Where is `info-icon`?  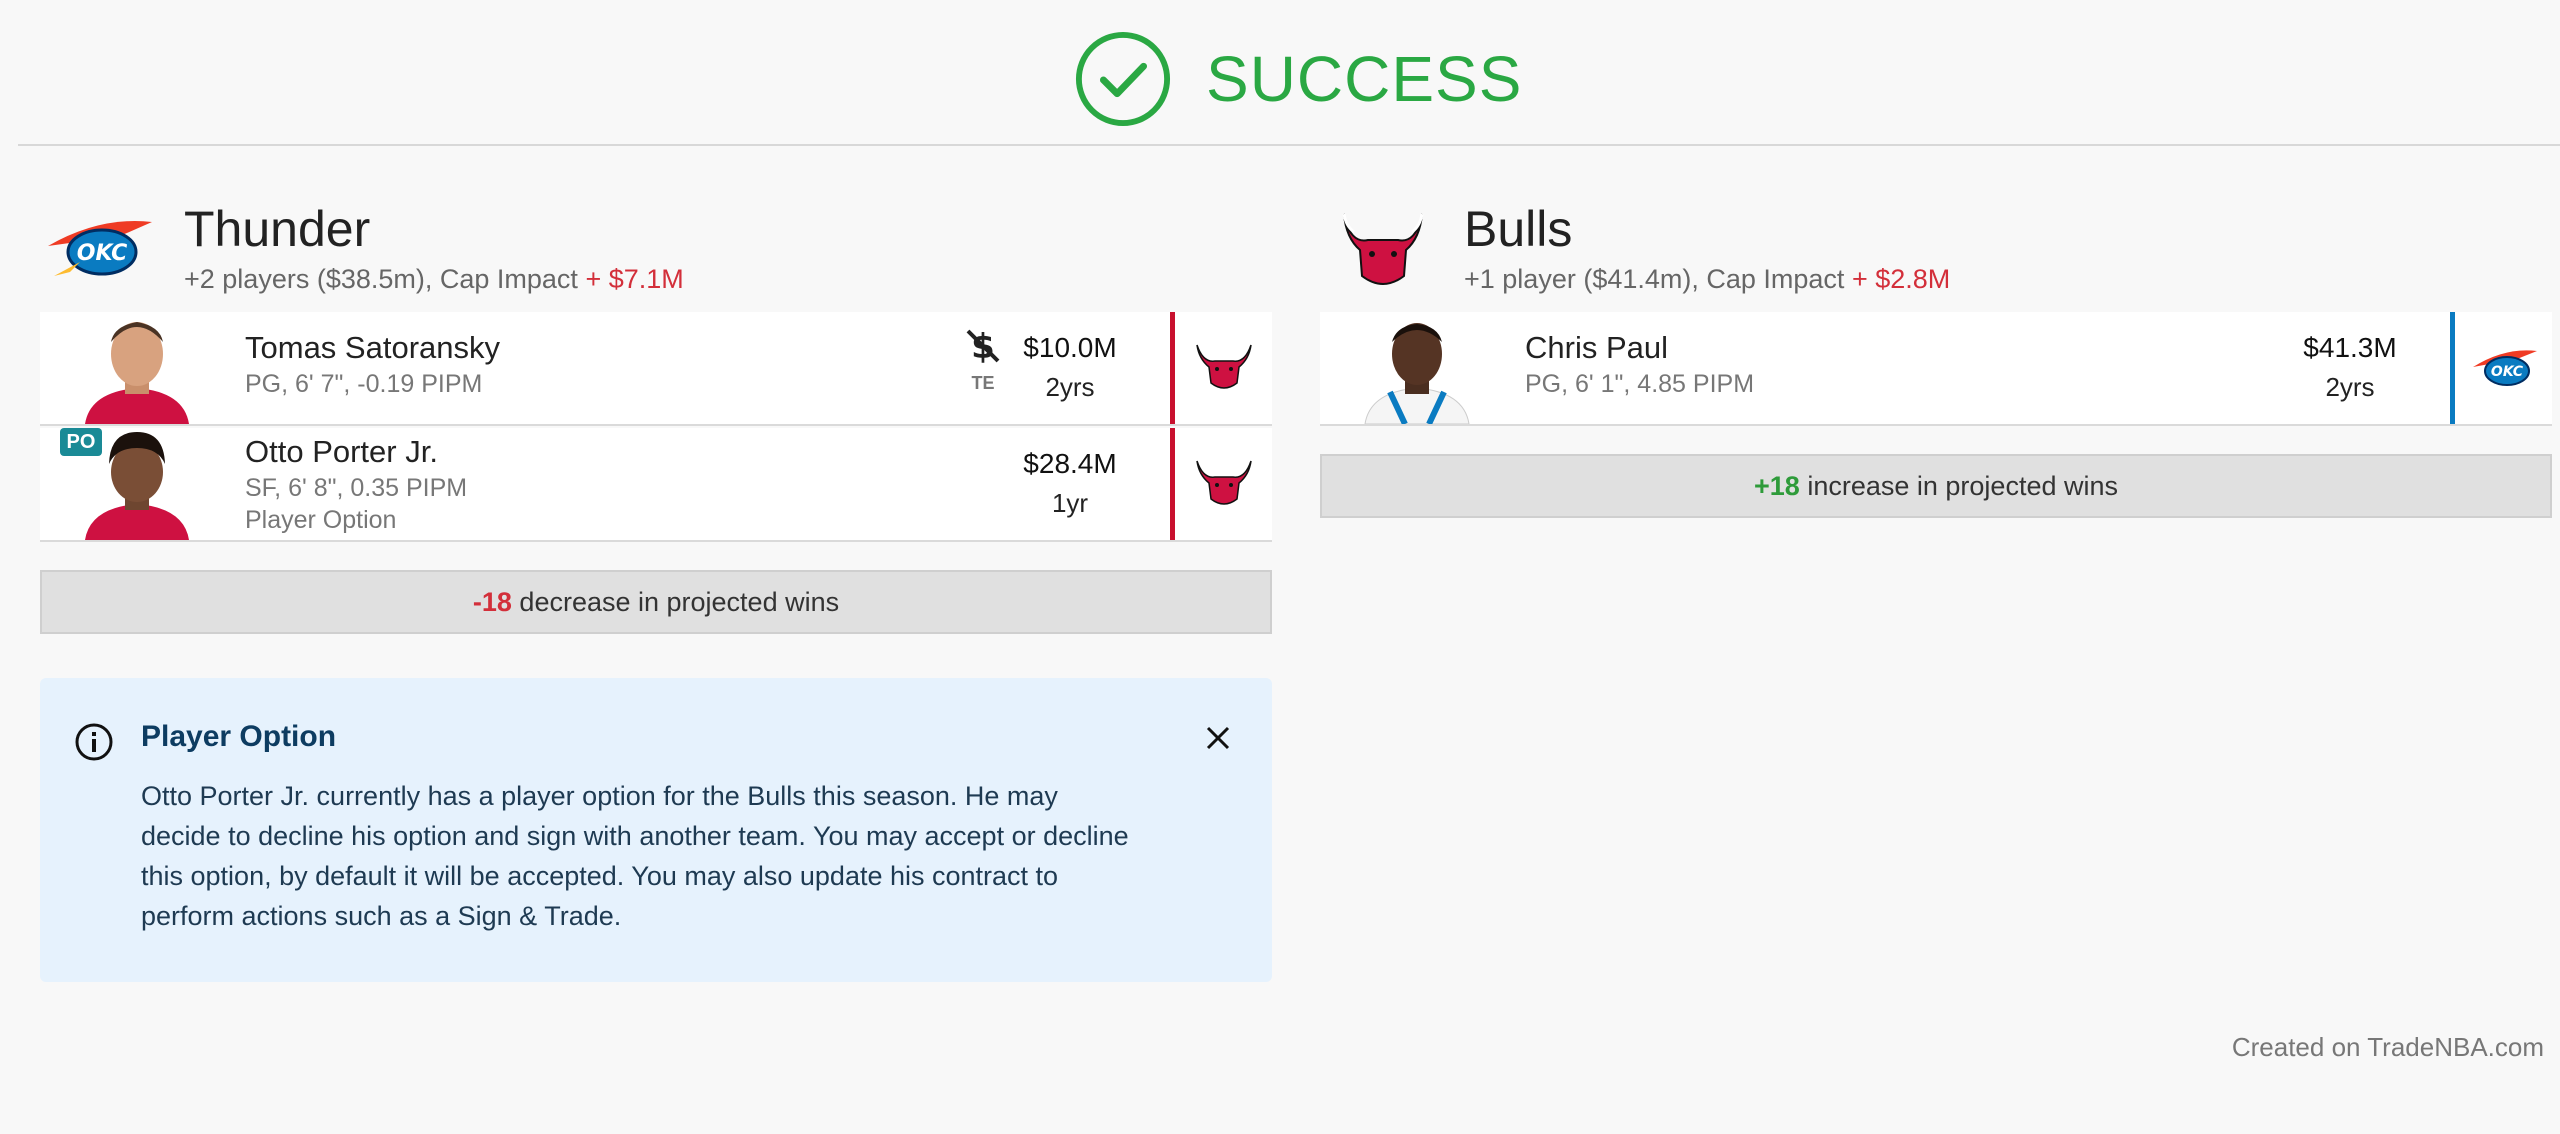 info-icon is located at coordinates (94, 742).